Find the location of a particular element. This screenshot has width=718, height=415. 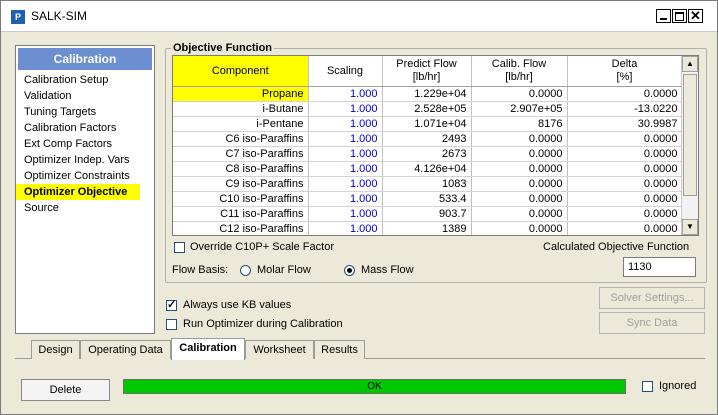

close-icon: ✕ is located at coordinates (695, 15).